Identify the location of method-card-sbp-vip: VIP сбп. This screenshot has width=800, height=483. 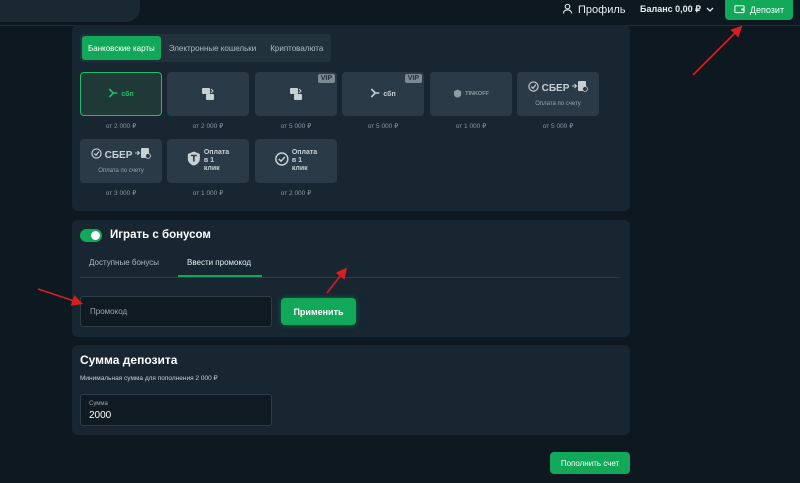
(383, 94).